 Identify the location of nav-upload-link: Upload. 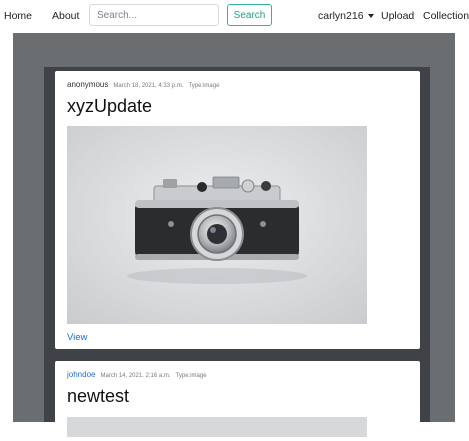
(397, 16).